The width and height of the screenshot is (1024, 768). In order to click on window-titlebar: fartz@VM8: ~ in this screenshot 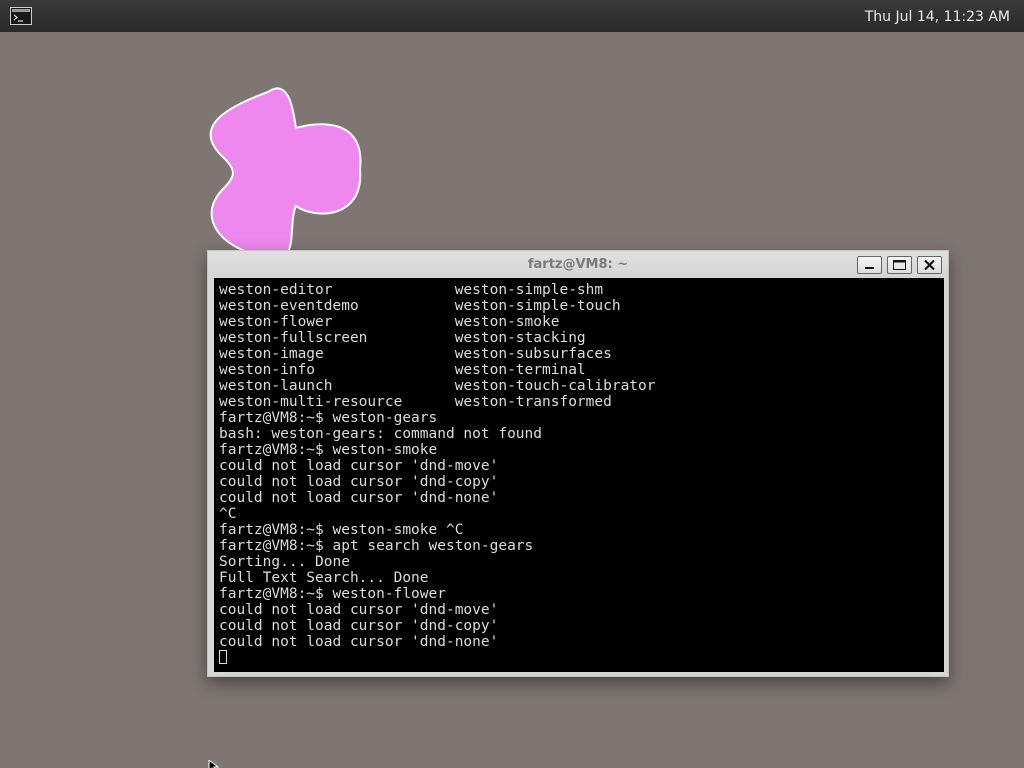, I will do `click(578, 264)`.